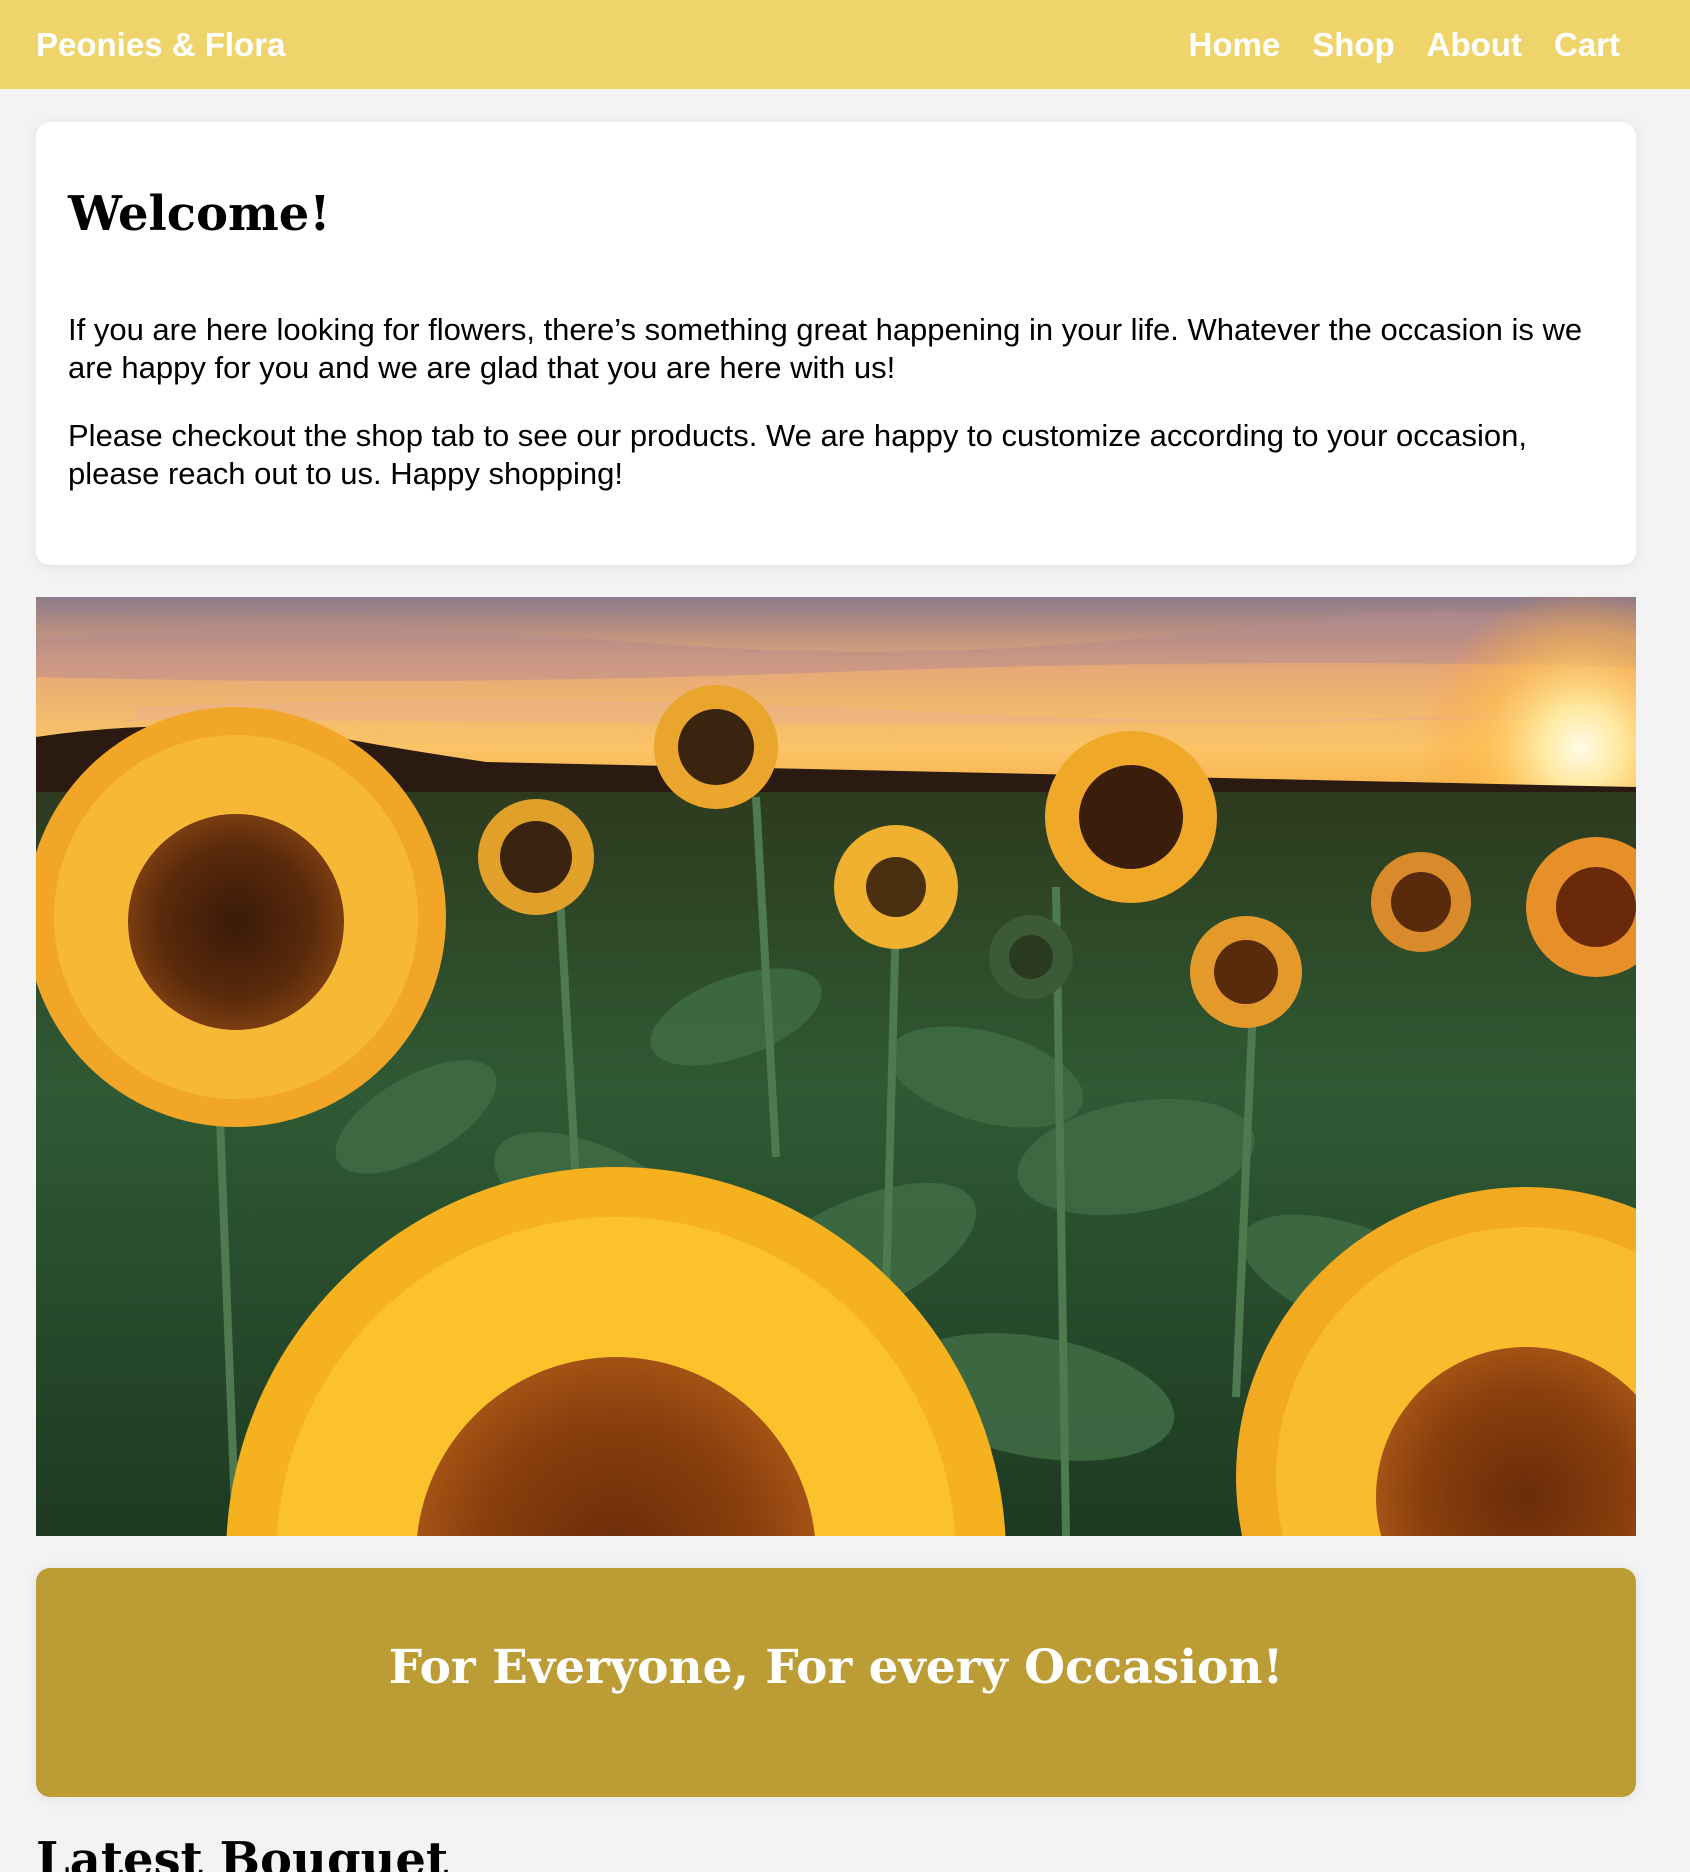  I want to click on occasion-banner: For Everyone, For every Occasion!, so click(836, 1682).